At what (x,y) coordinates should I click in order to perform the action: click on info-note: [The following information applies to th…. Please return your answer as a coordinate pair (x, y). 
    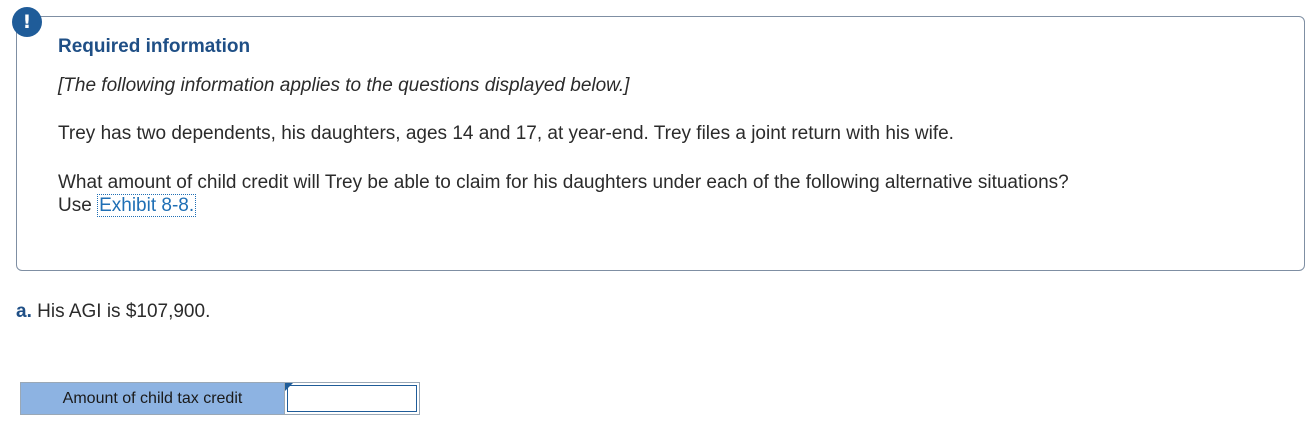
    Looking at the image, I should click on (344, 85).